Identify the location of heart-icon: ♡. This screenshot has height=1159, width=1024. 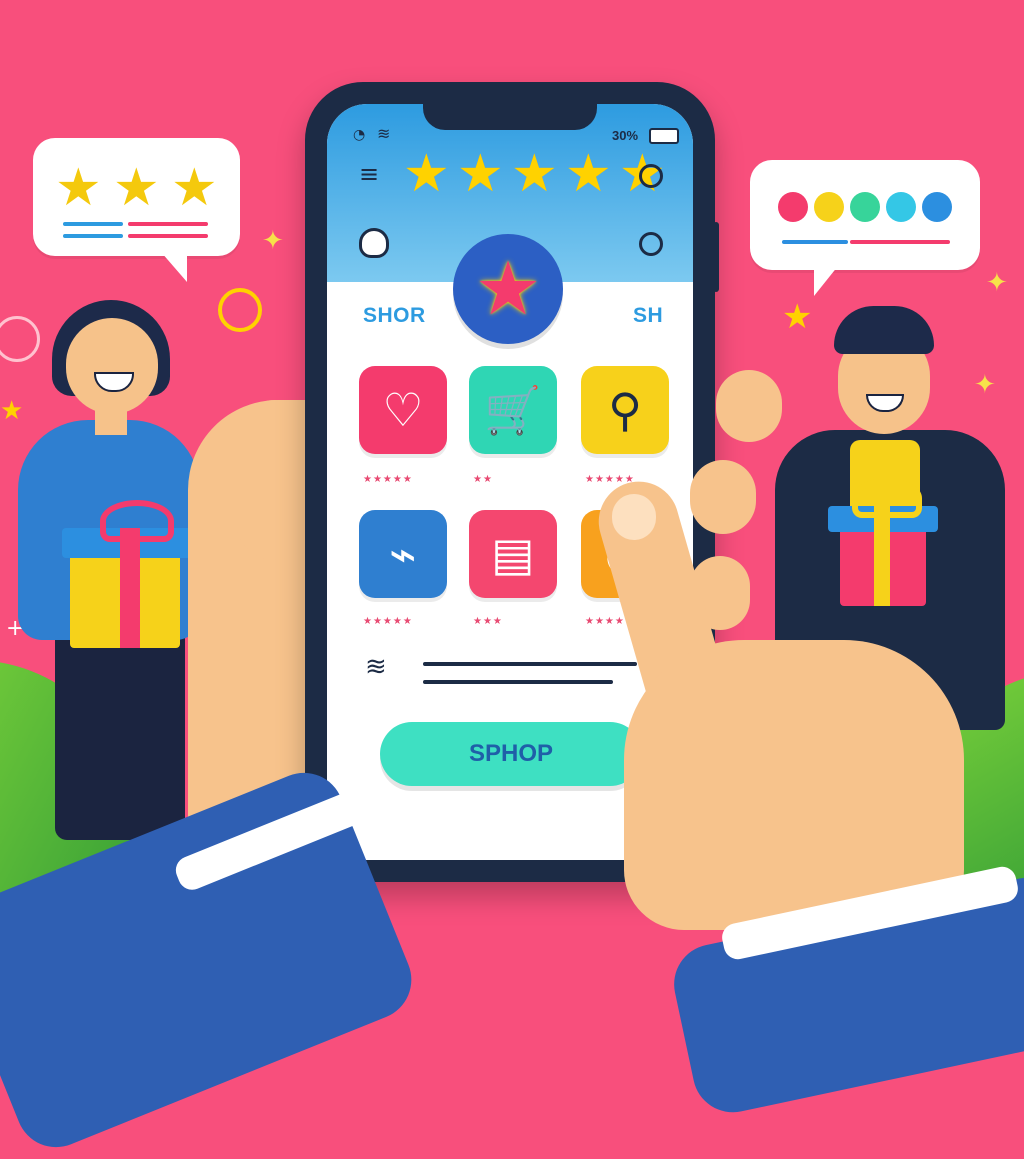
(403, 410).